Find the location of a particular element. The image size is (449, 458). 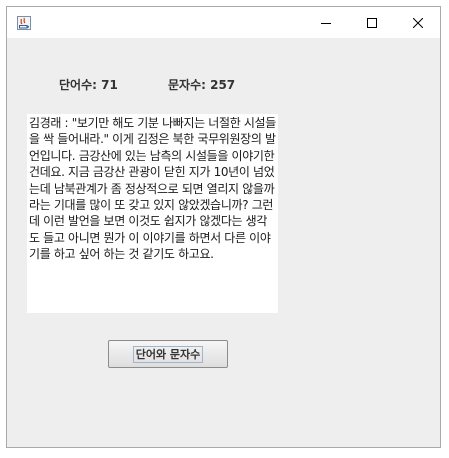

close-icon is located at coordinates (418, 22).